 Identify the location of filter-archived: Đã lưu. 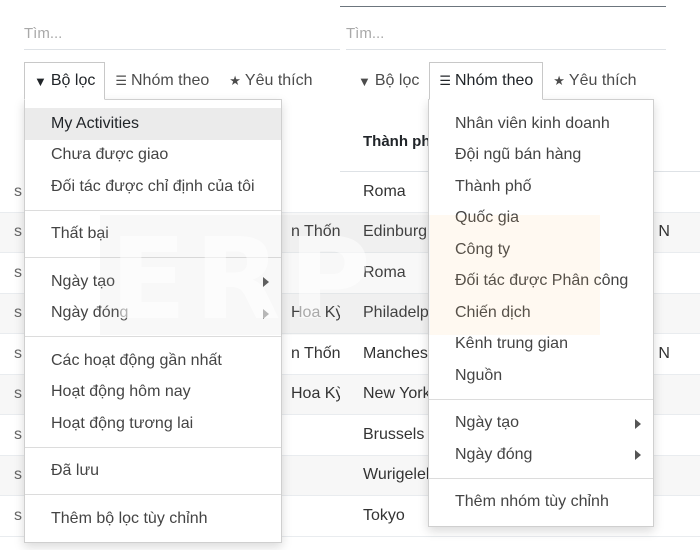
(153, 472).